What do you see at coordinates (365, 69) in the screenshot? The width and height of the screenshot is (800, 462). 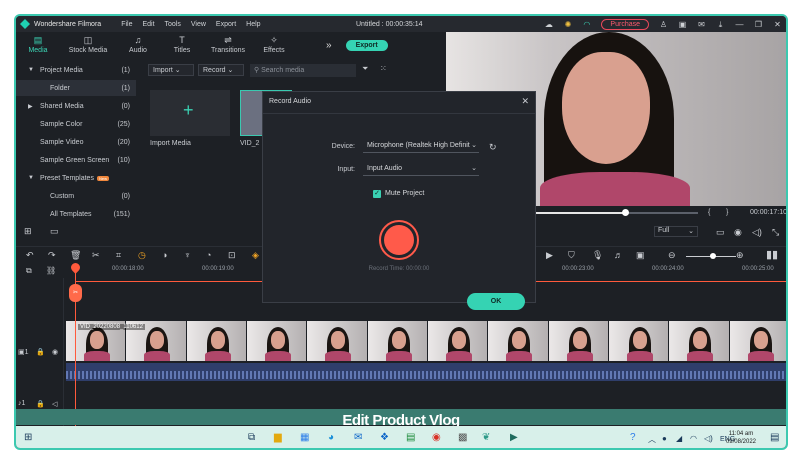 I see `filter-icon: ⏷` at bounding box center [365, 69].